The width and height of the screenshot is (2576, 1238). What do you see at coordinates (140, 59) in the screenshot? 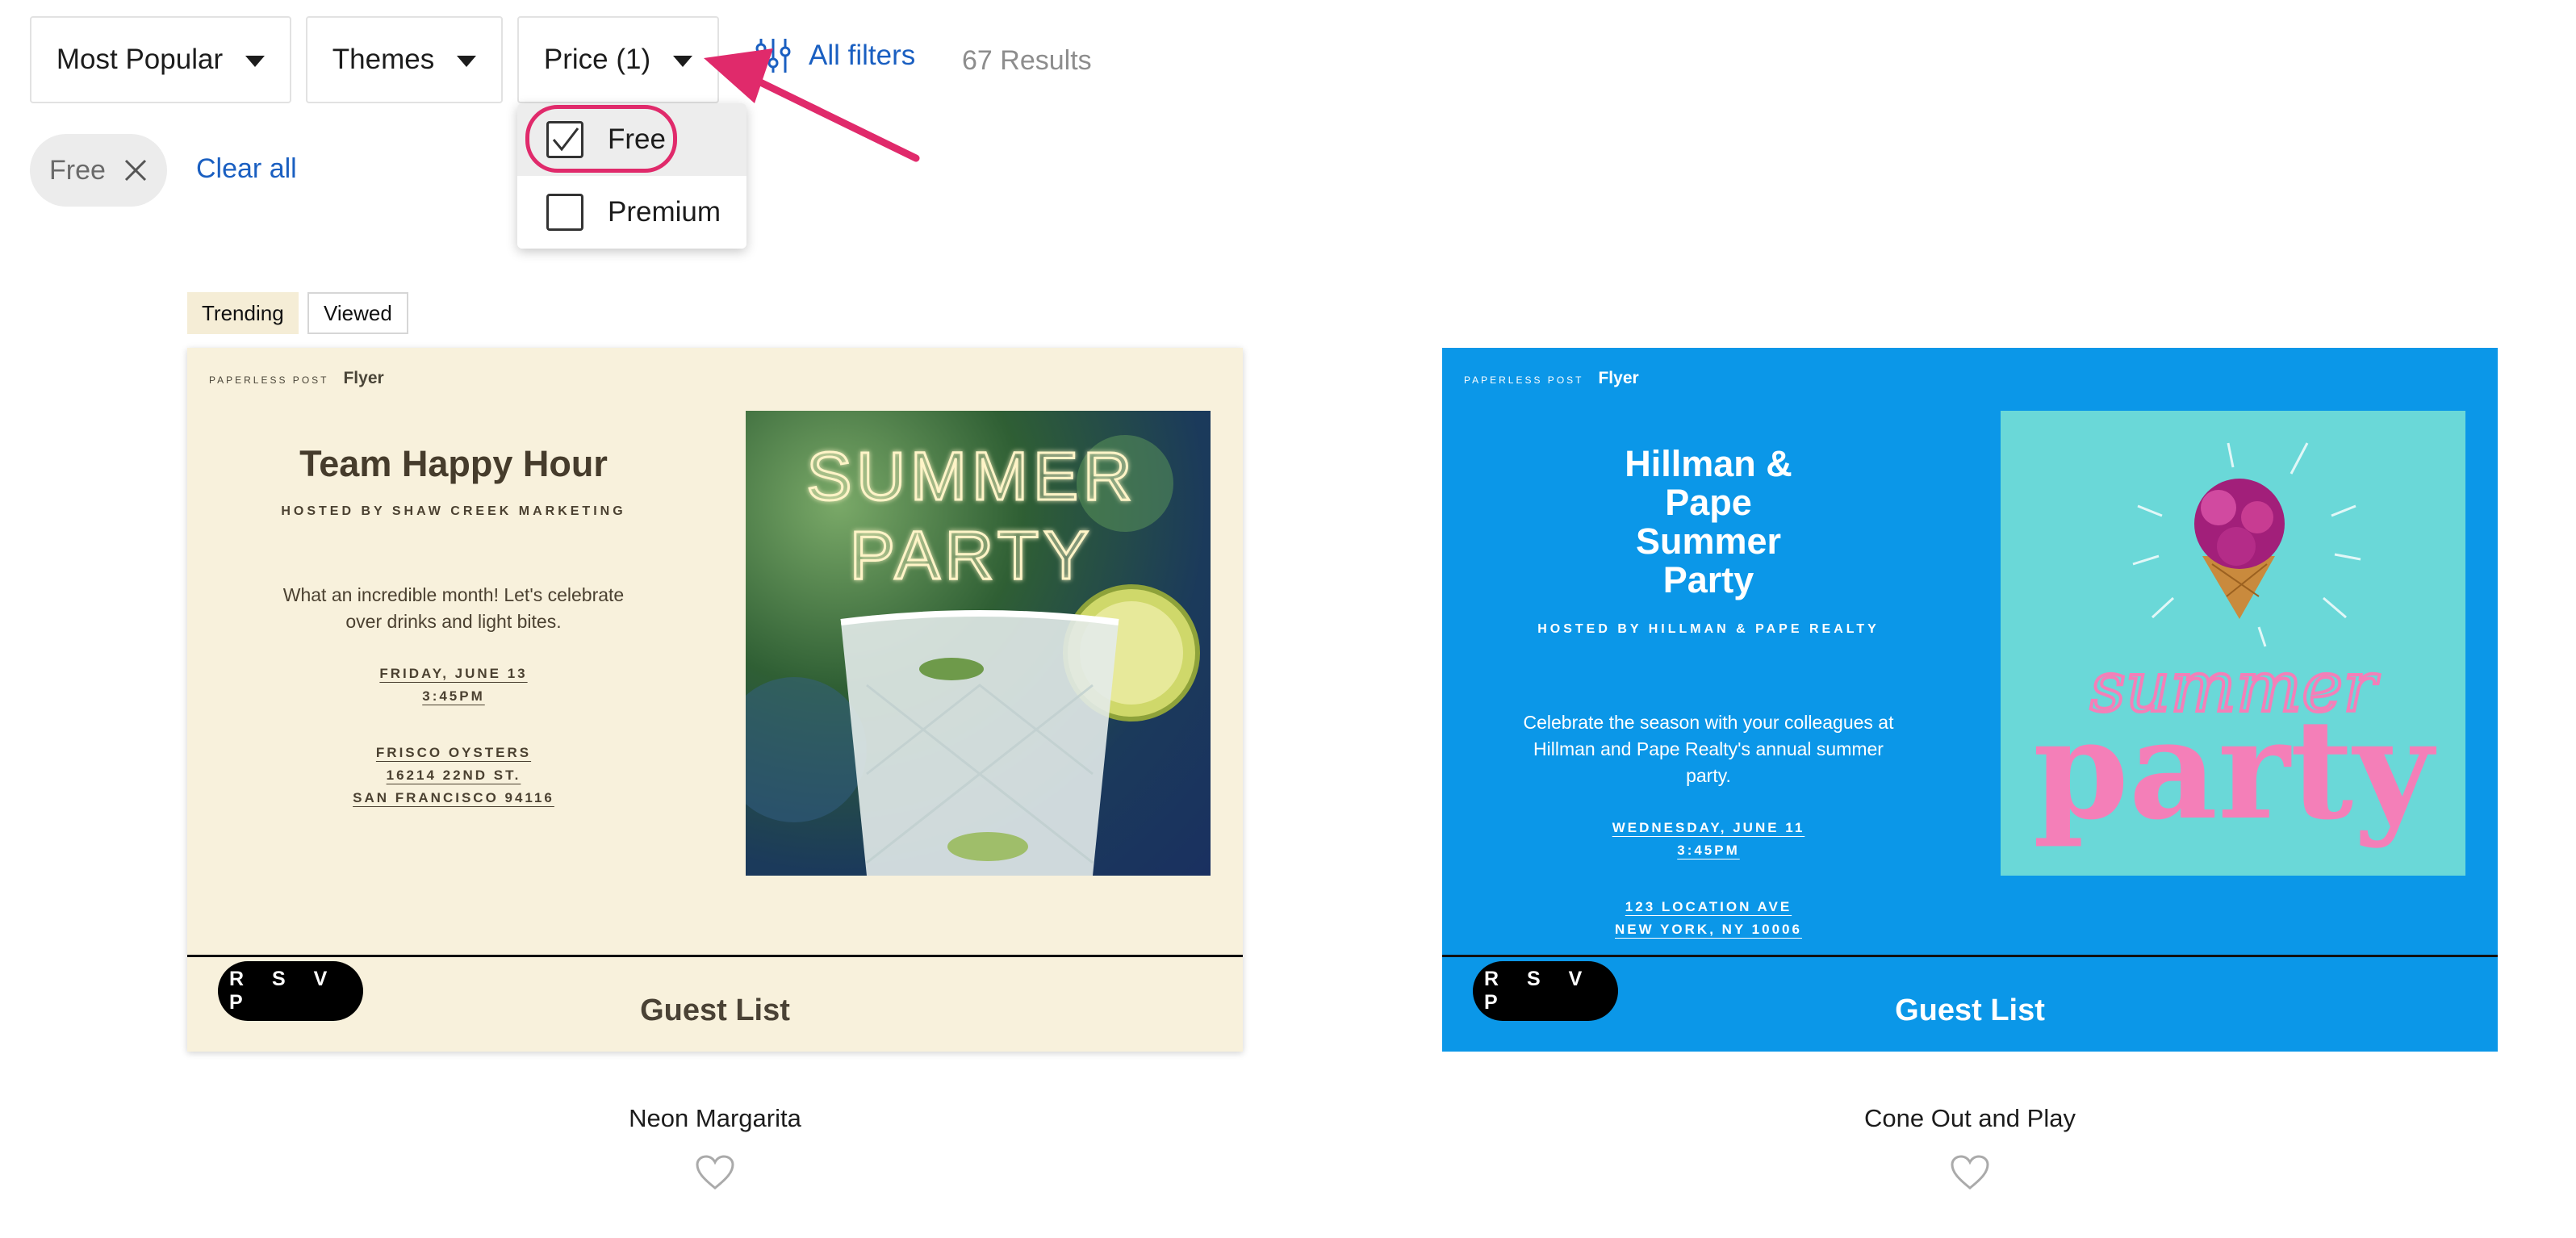
I see `sort-dropdown-label: Most Popular` at bounding box center [140, 59].